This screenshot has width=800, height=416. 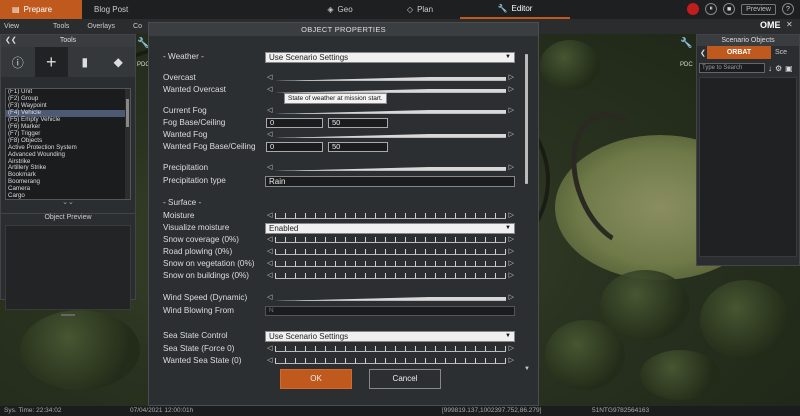 What do you see at coordinates (194, 180) in the screenshot?
I see `precipitation-type-label: Precipitation type` at bounding box center [194, 180].